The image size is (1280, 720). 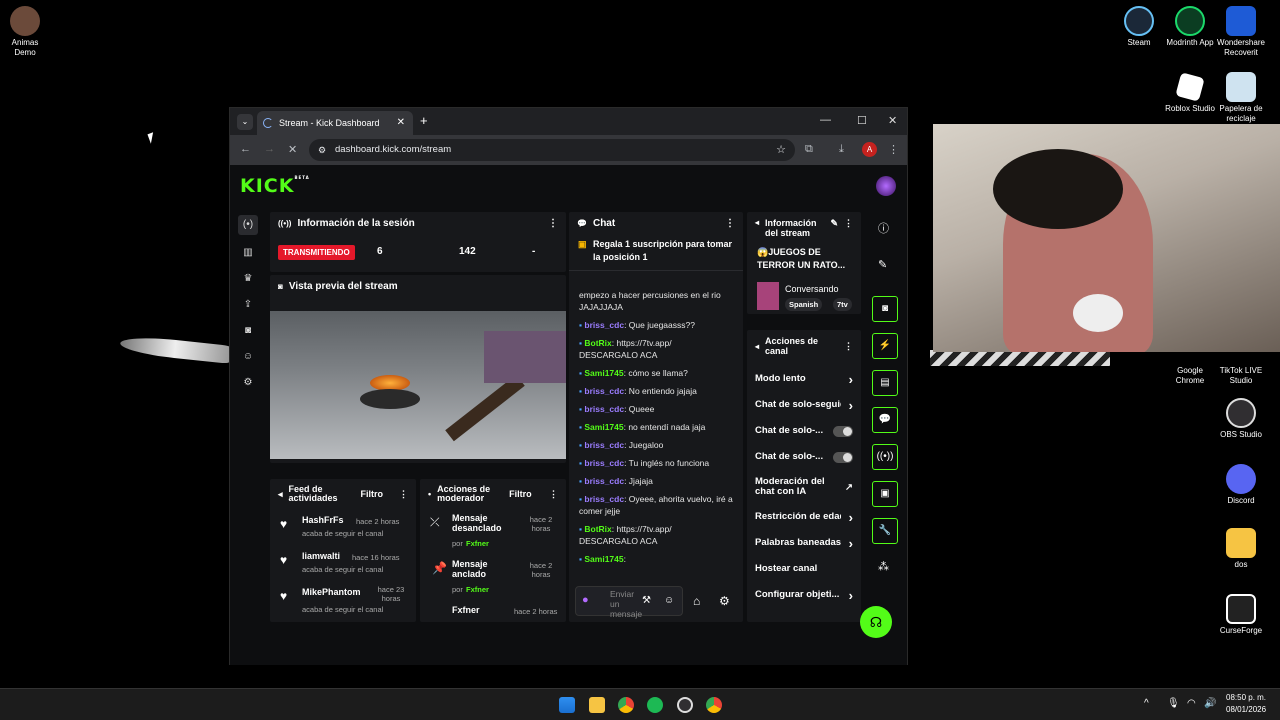 What do you see at coordinates (1190, 27) in the screenshot?
I see `desktop-icon-modrinth: Modrinth App` at bounding box center [1190, 27].